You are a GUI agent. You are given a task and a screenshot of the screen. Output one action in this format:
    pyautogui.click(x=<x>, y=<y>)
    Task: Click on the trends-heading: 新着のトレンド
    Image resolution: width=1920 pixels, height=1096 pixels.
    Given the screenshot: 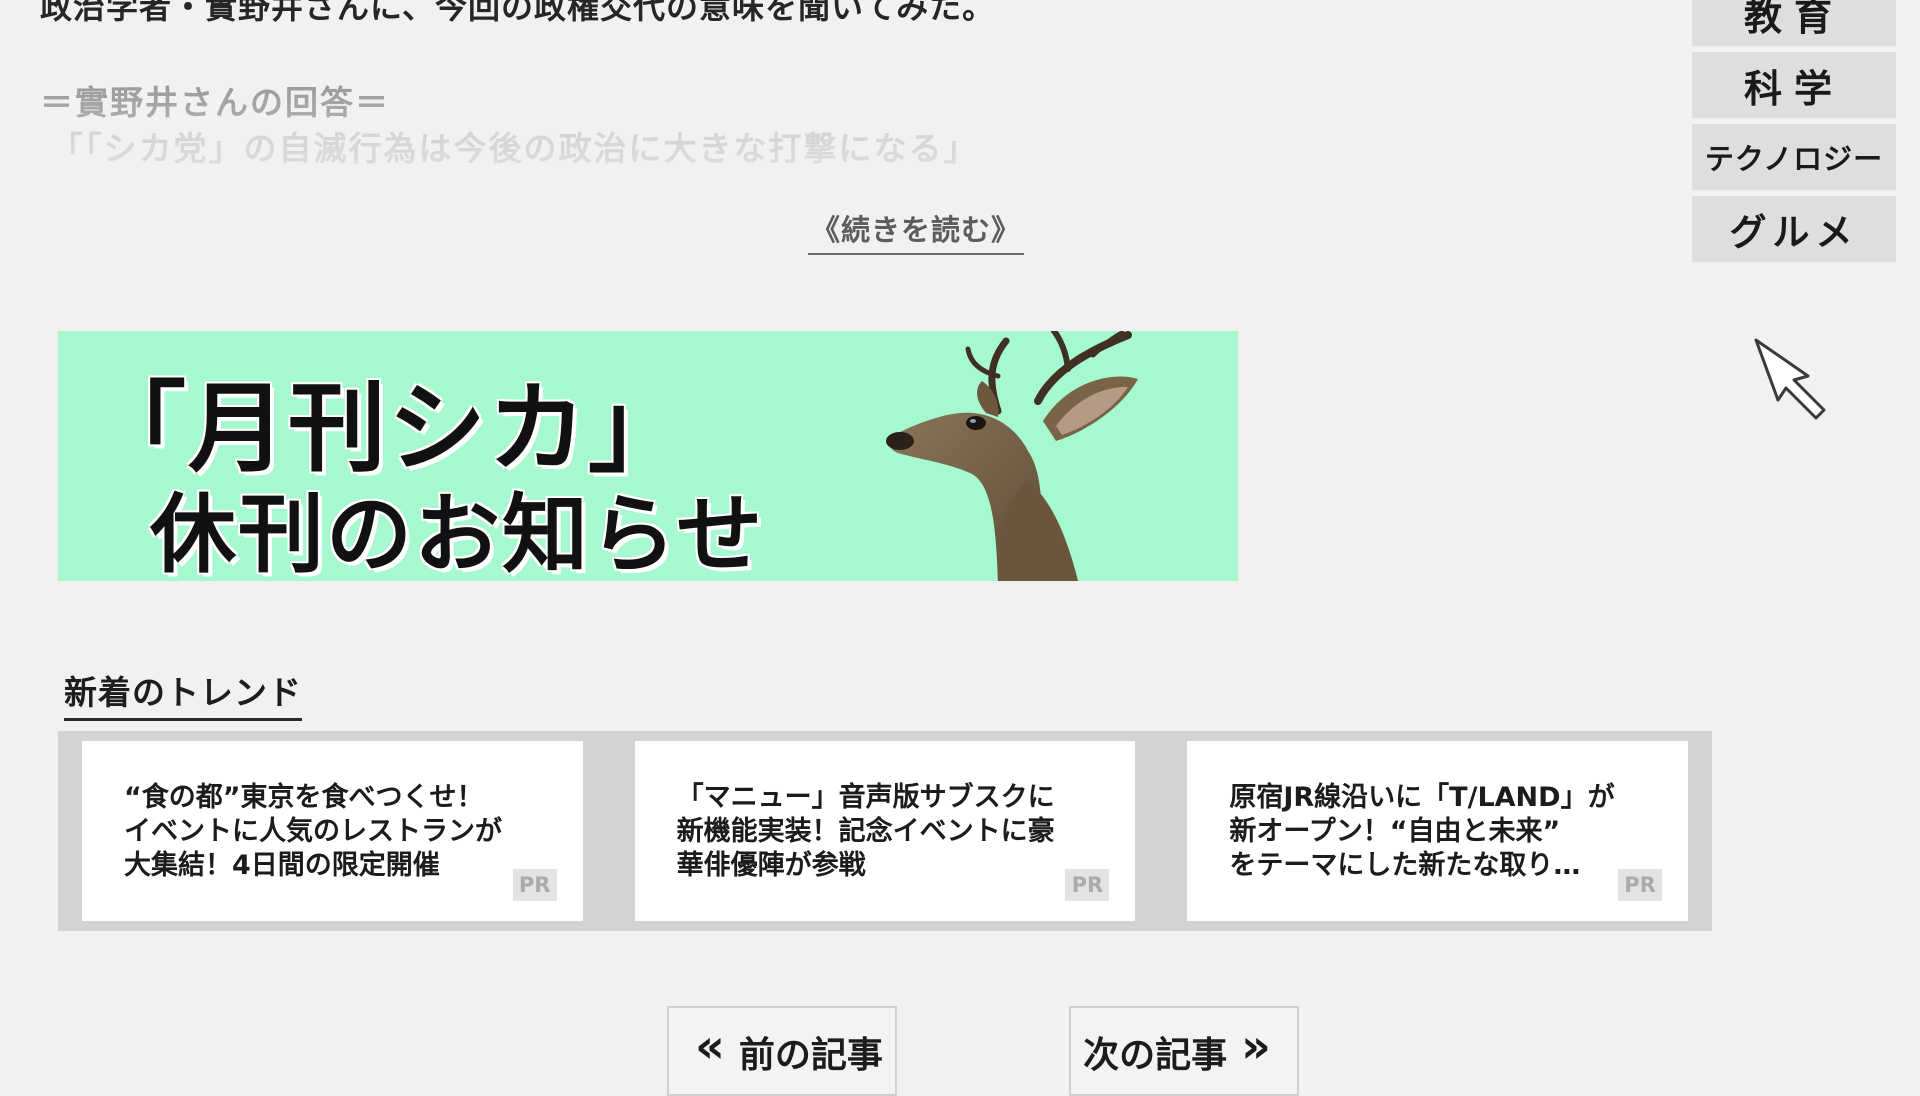 What is the action you would take?
    pyautogui.click(x=183, y=693)
    